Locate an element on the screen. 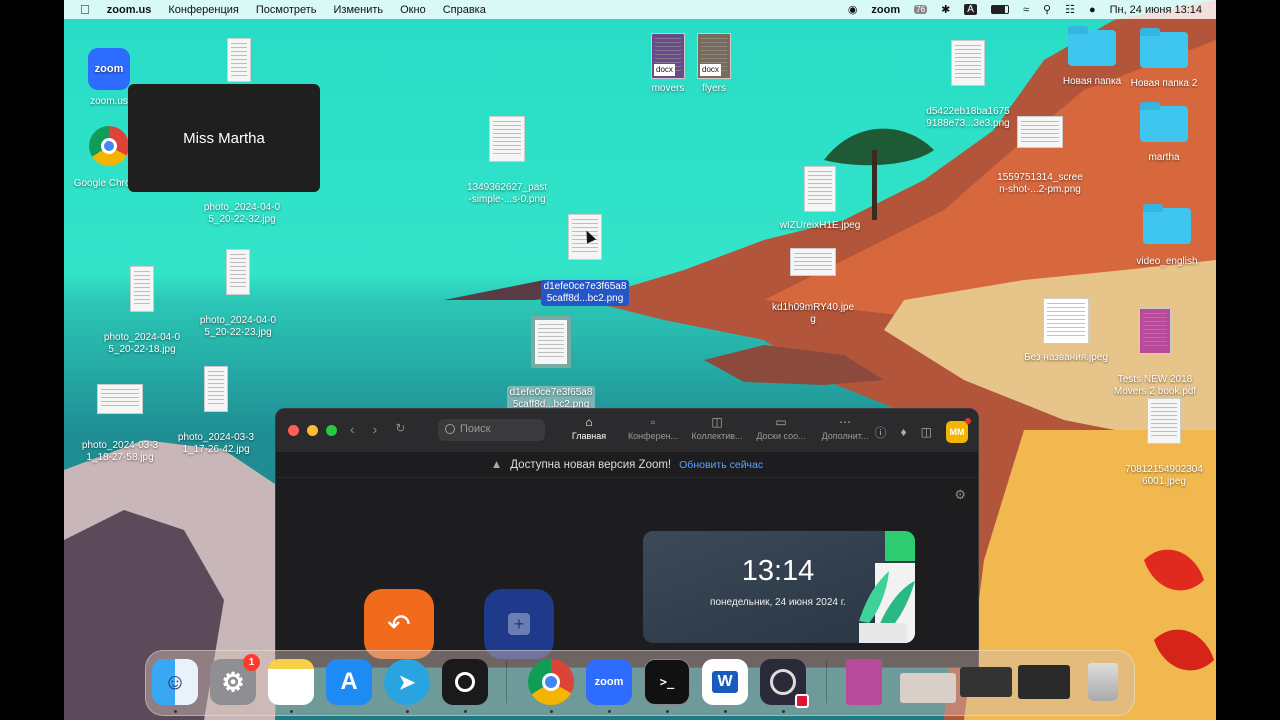  desktop-file: wIZUreixH1E.jpeg is located at coordinates (820, 199).